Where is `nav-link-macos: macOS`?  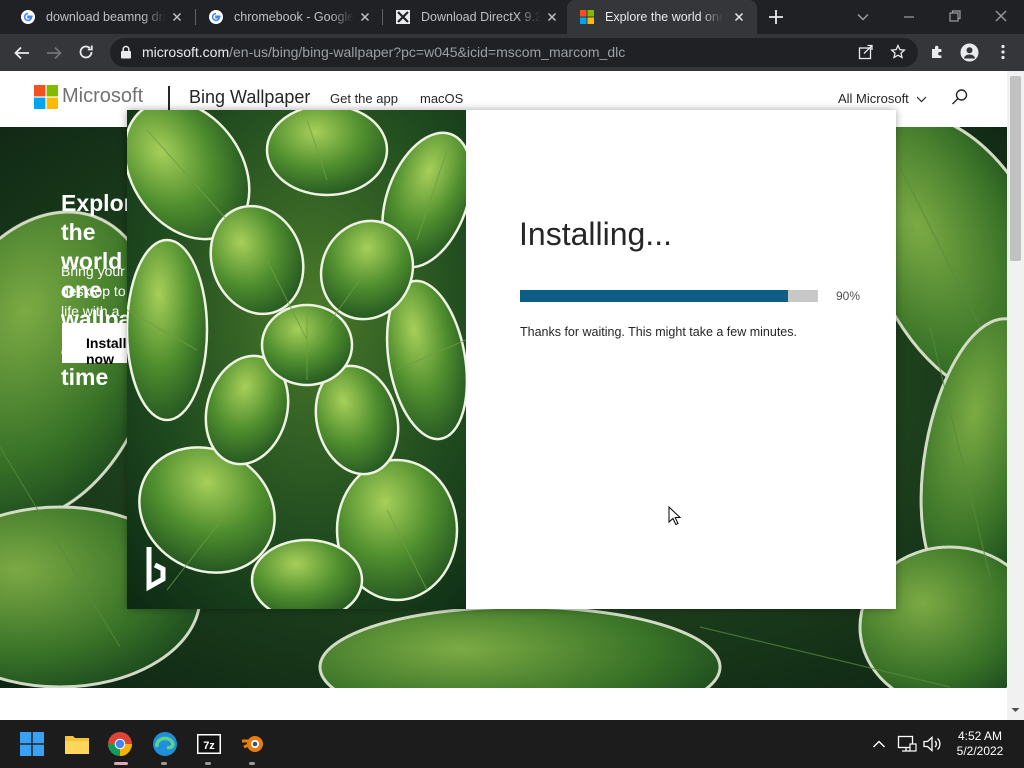 nav-link-macos: macOS is located at coordinates (441, 98).